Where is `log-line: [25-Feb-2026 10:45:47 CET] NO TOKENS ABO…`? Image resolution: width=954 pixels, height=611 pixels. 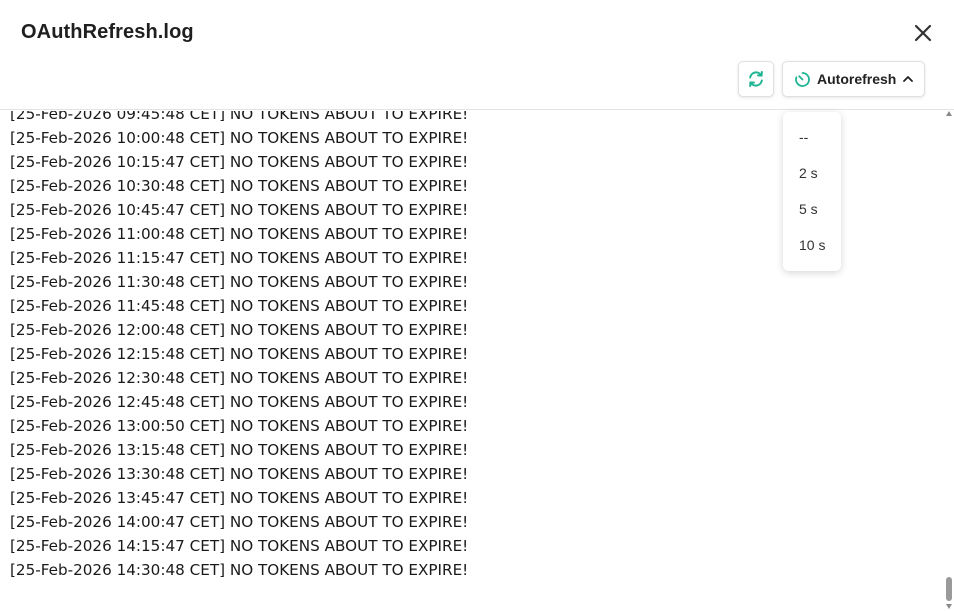 log-line: [25-Feb-2026 10:45:47 CET] NO TOKENS ABO… is located at coordinates (239, 210).